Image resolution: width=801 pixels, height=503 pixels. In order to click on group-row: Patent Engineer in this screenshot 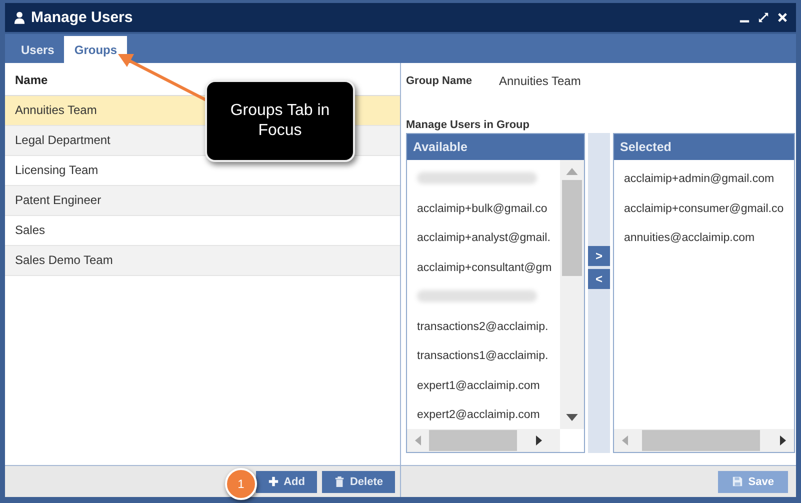, I will do `click(202, 201)`.